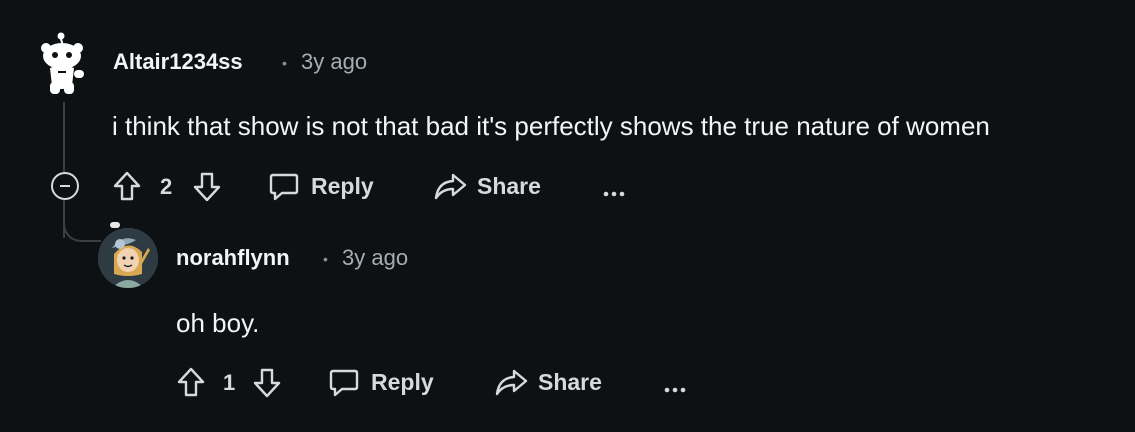 This screenshot has height=432, width=1135. I want to click on vote-count: 2, so click(166, 186).